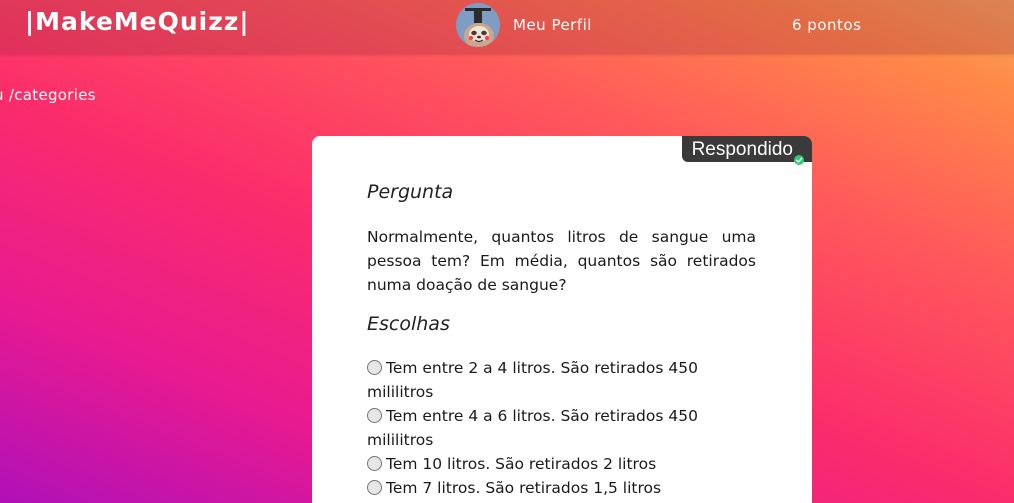 Image resolution: width=1014 pixels, height=503 pixels. I want to click on question-heading: Pergunta, so click(410, 192).